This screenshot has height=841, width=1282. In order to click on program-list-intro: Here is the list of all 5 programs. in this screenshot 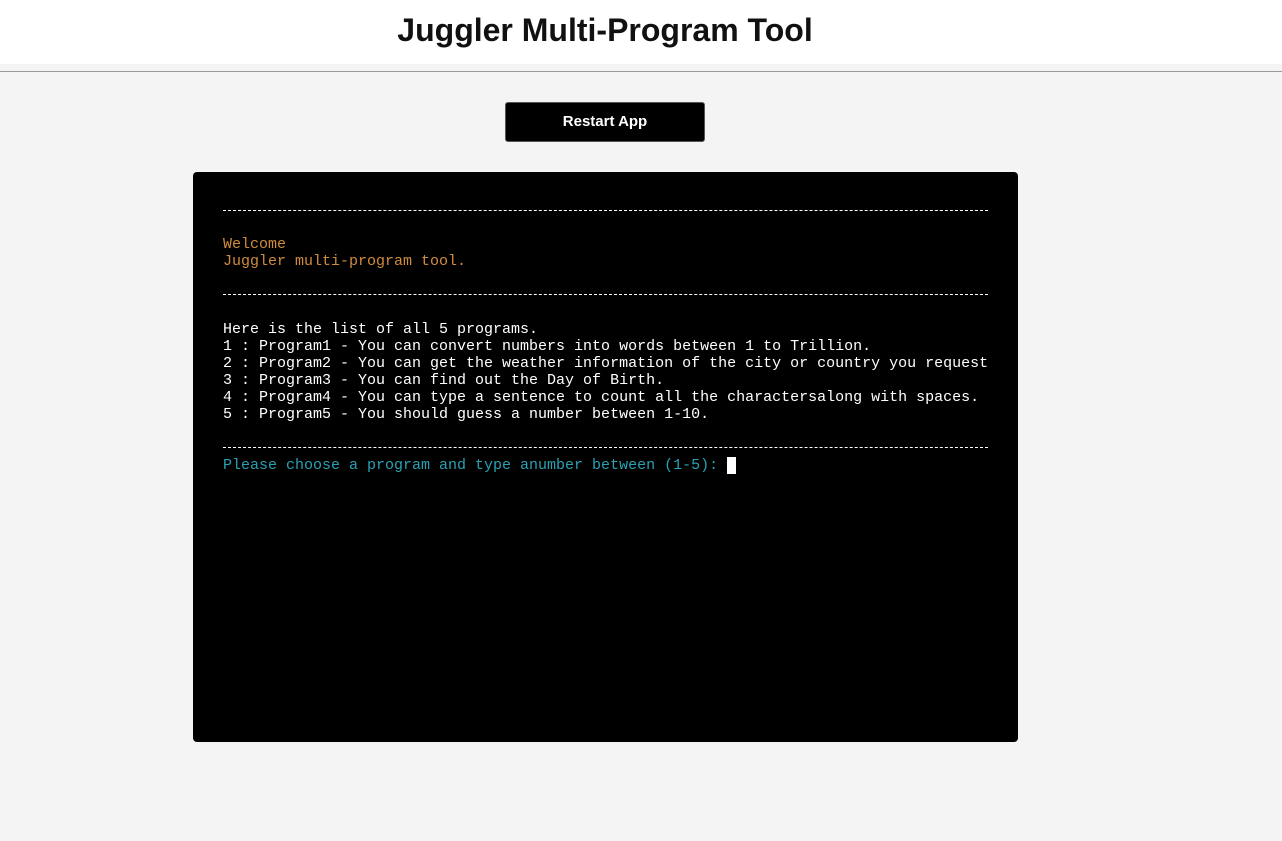, I will do `click(381, 329)`.